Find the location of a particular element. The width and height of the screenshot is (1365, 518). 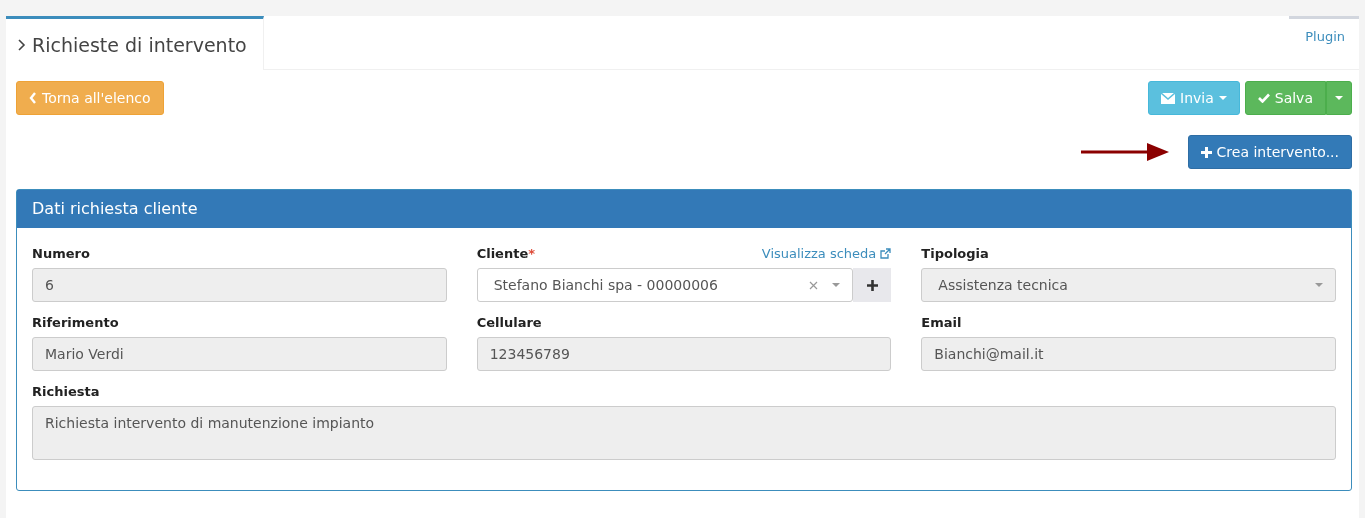

tab: Plugin is located at coordinates (1324, 43).